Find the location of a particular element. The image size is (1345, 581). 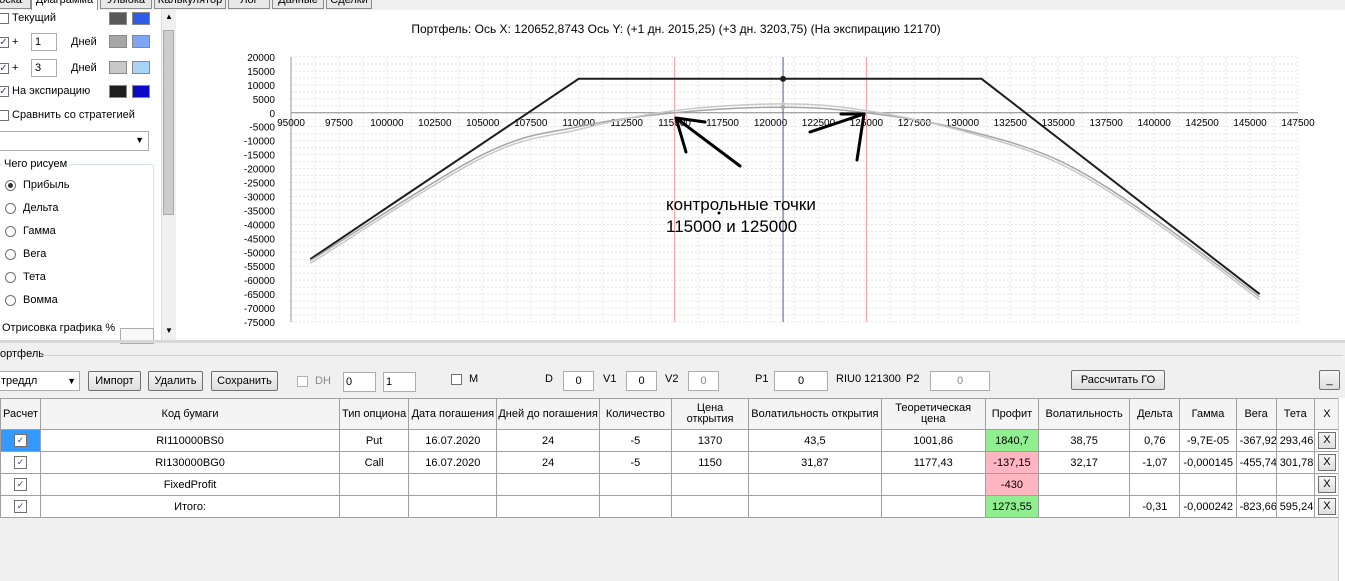

spin-dh-input: 0 is located at coordinates (359, 382).